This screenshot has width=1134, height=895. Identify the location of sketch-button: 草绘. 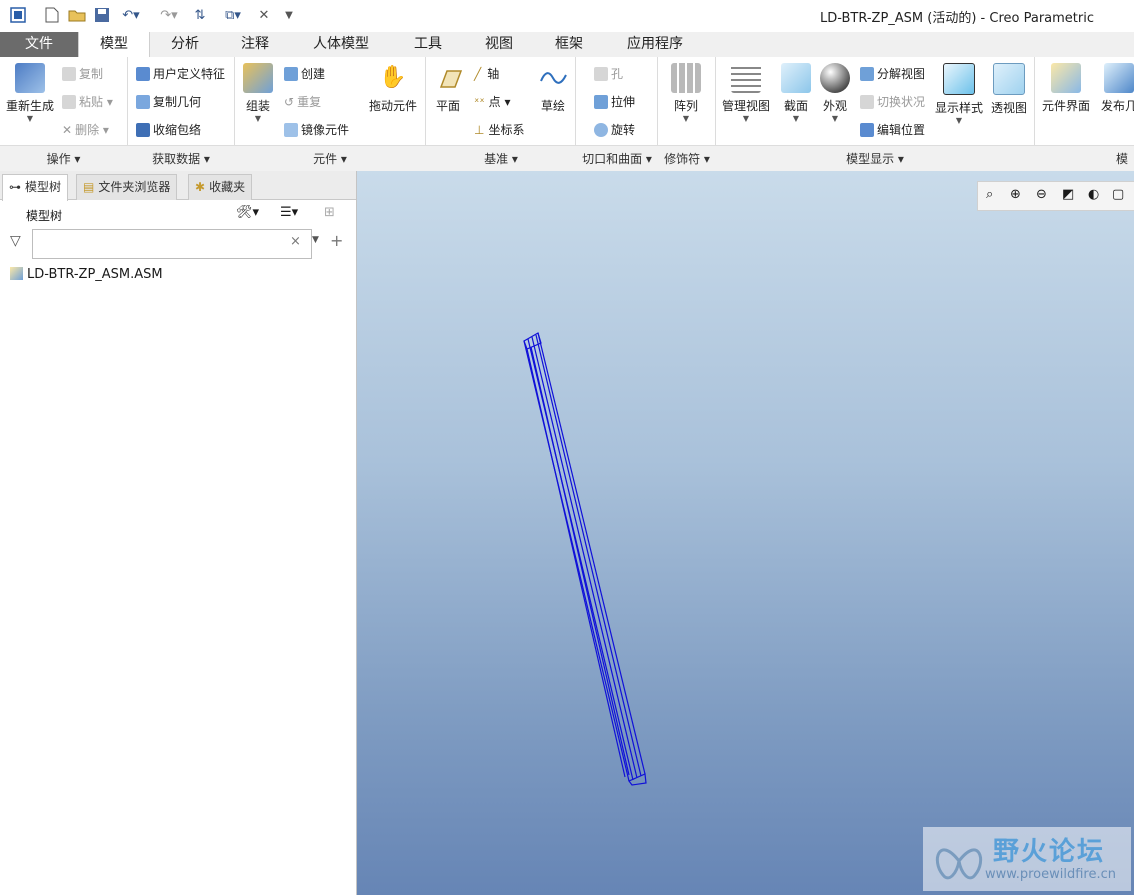
(553, 88).